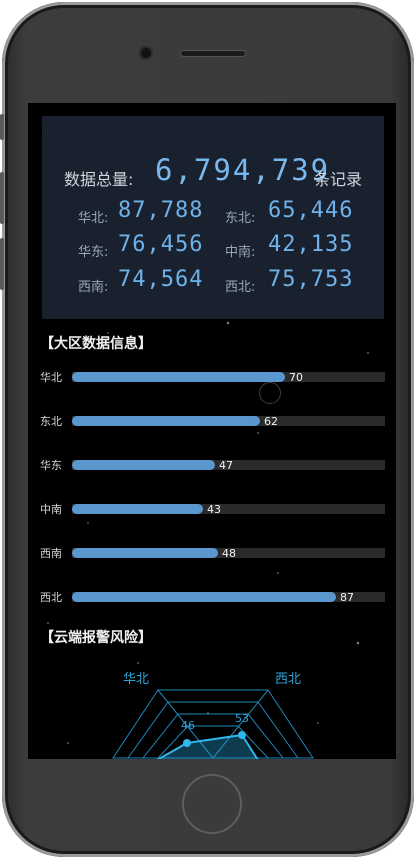  Describe the element at coordinates (311, 244) in the screenshot. I see `region-value-zhongnan: 42,135` at that location.